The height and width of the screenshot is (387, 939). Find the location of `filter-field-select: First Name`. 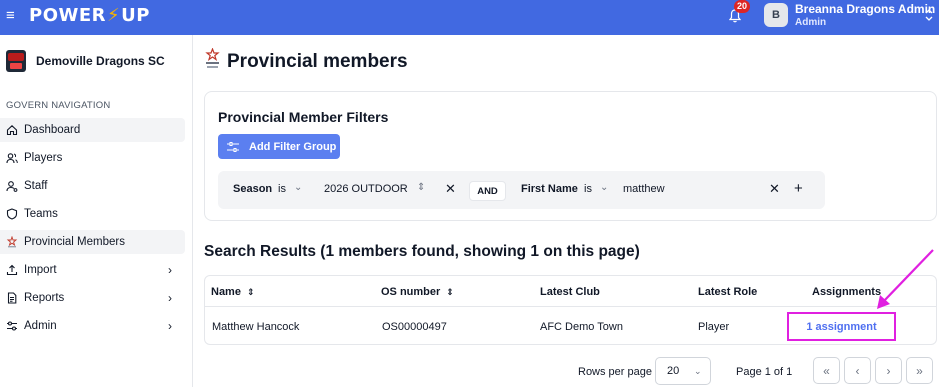

filter-field-select: First Name is located at coordinates (549, 189).